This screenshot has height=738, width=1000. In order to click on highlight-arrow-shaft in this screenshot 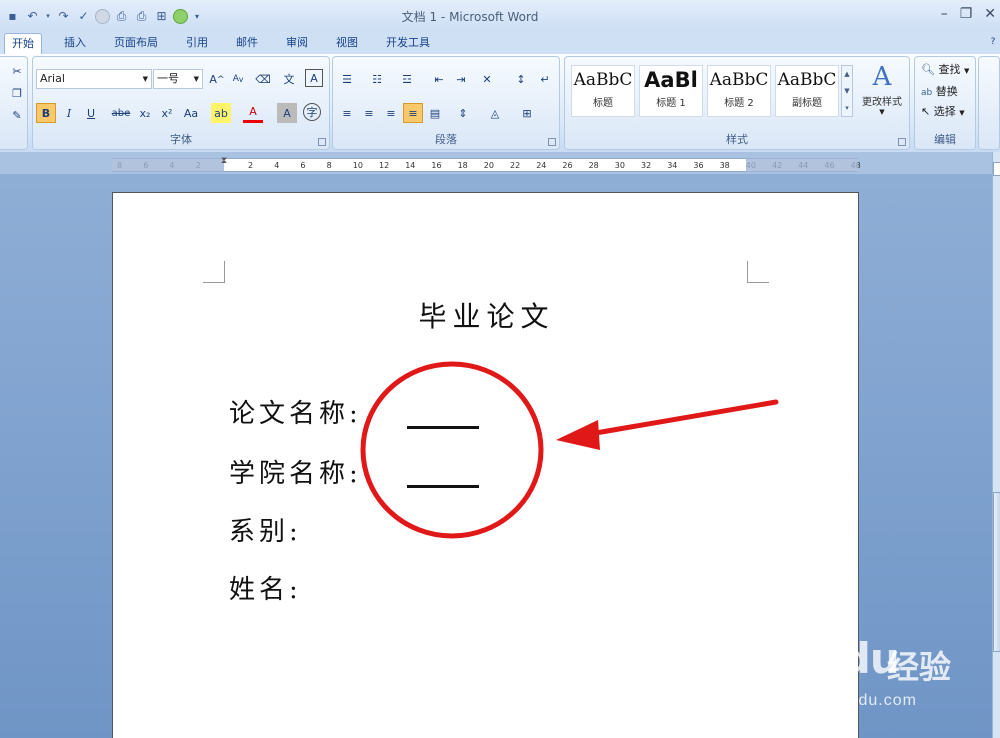, I will do `click(683, 418)`.